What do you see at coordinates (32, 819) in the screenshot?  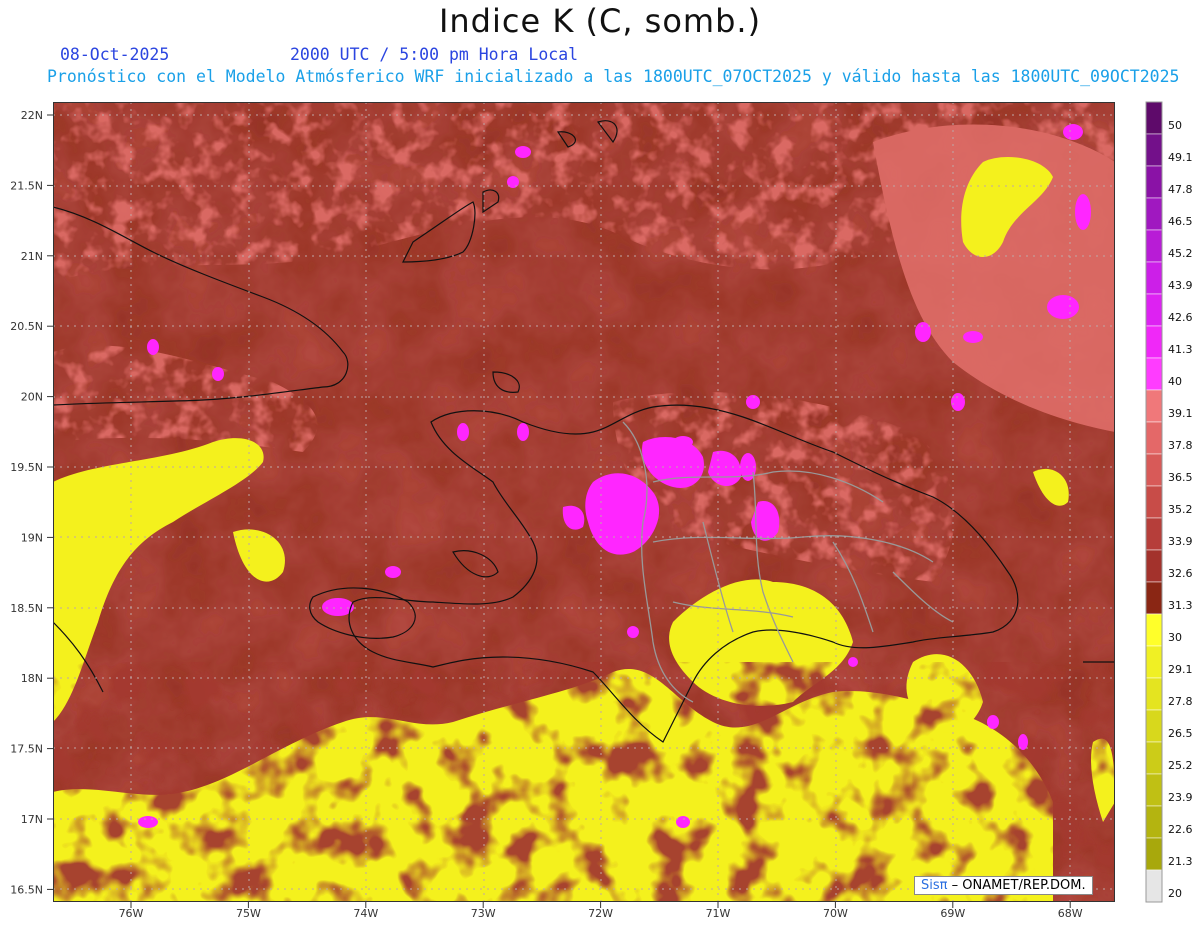 I see `lat-tick-label: 17N` at bounding box center [32, 819].